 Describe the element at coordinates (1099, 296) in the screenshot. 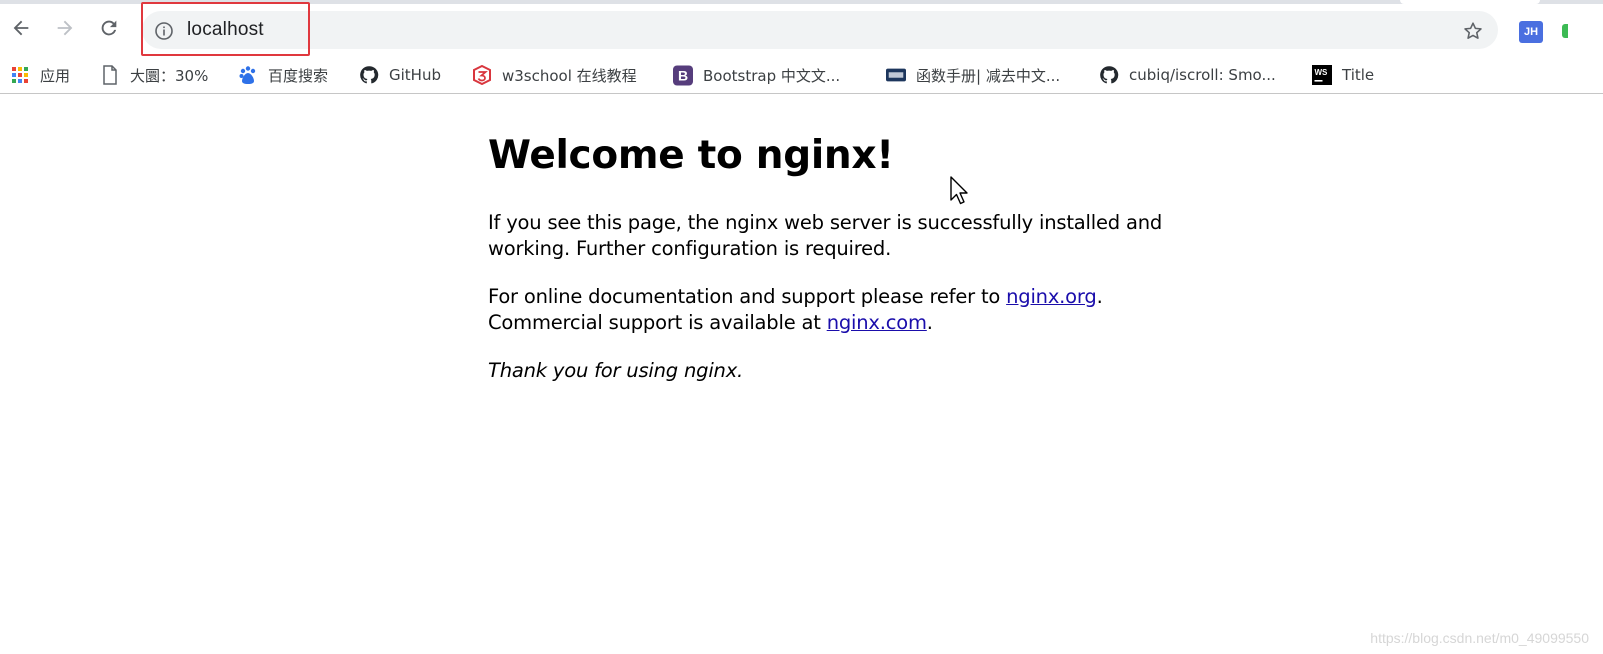

I see `docs-period: .` at that location.